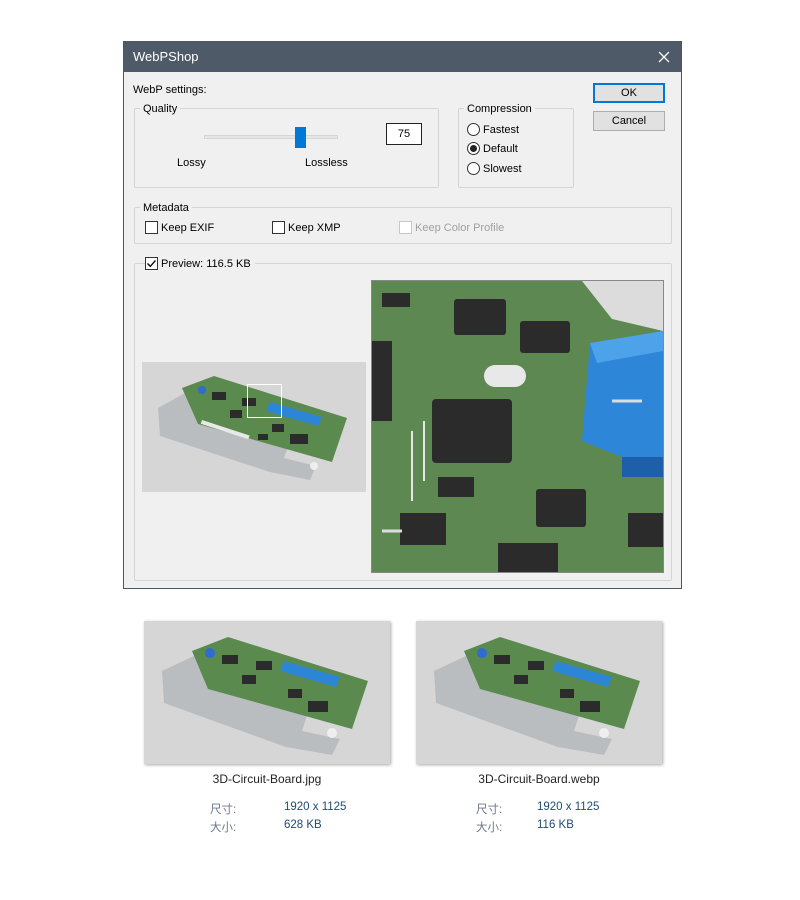 This screenshot has height=900, width=800. I want to click on ok-button: OK, so click(629, 93).